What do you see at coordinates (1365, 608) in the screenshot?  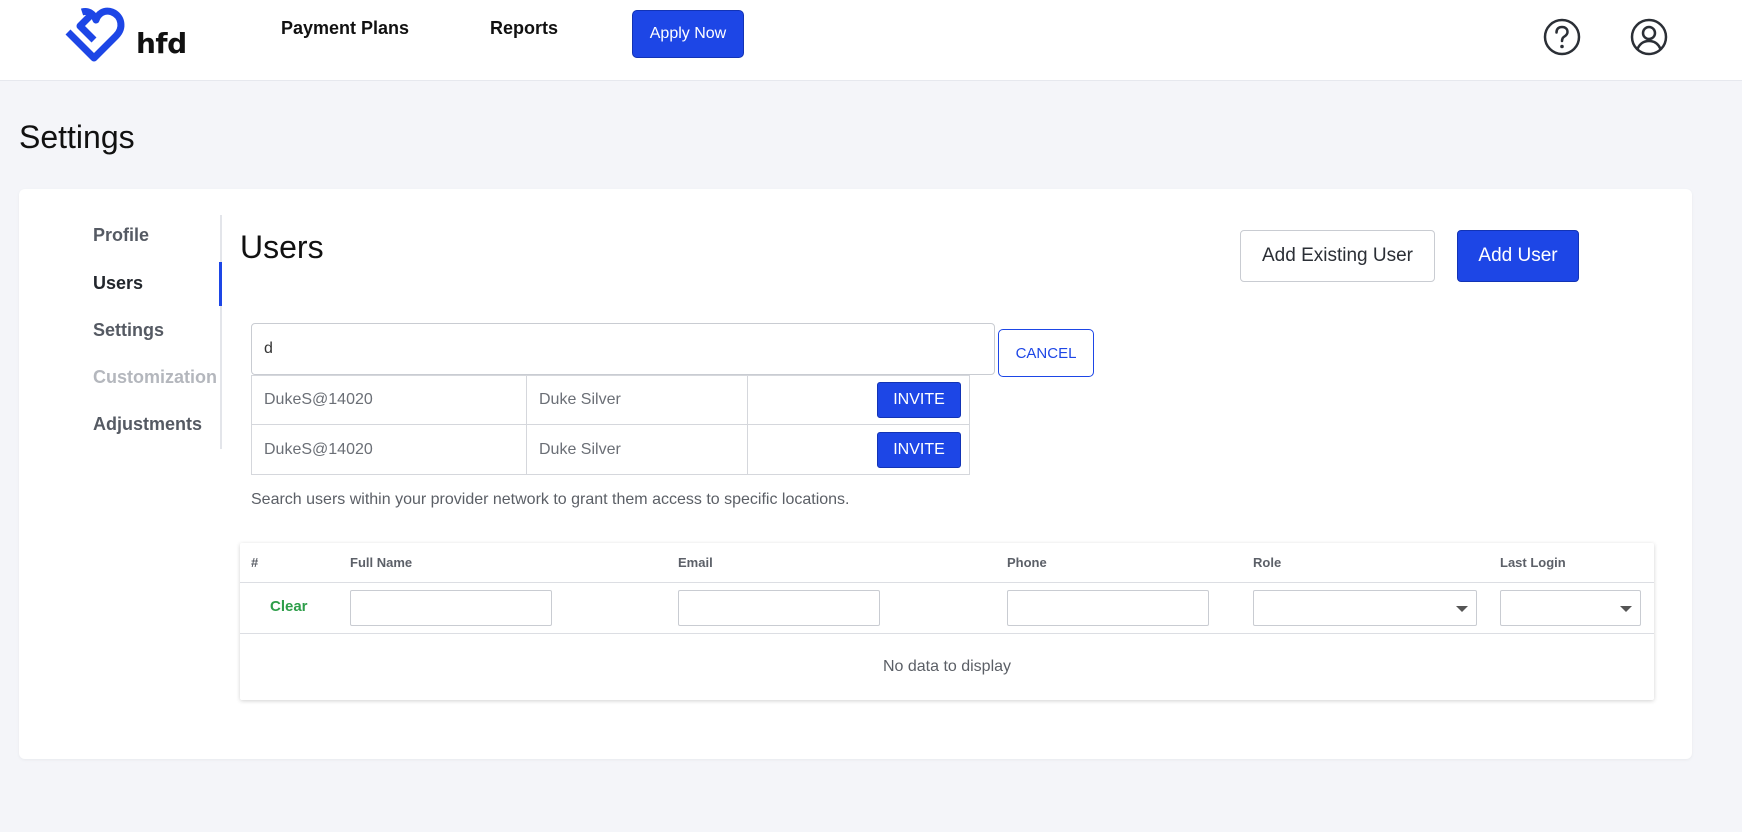 I see `role-filter-select` at bounding box center [1365, 608].